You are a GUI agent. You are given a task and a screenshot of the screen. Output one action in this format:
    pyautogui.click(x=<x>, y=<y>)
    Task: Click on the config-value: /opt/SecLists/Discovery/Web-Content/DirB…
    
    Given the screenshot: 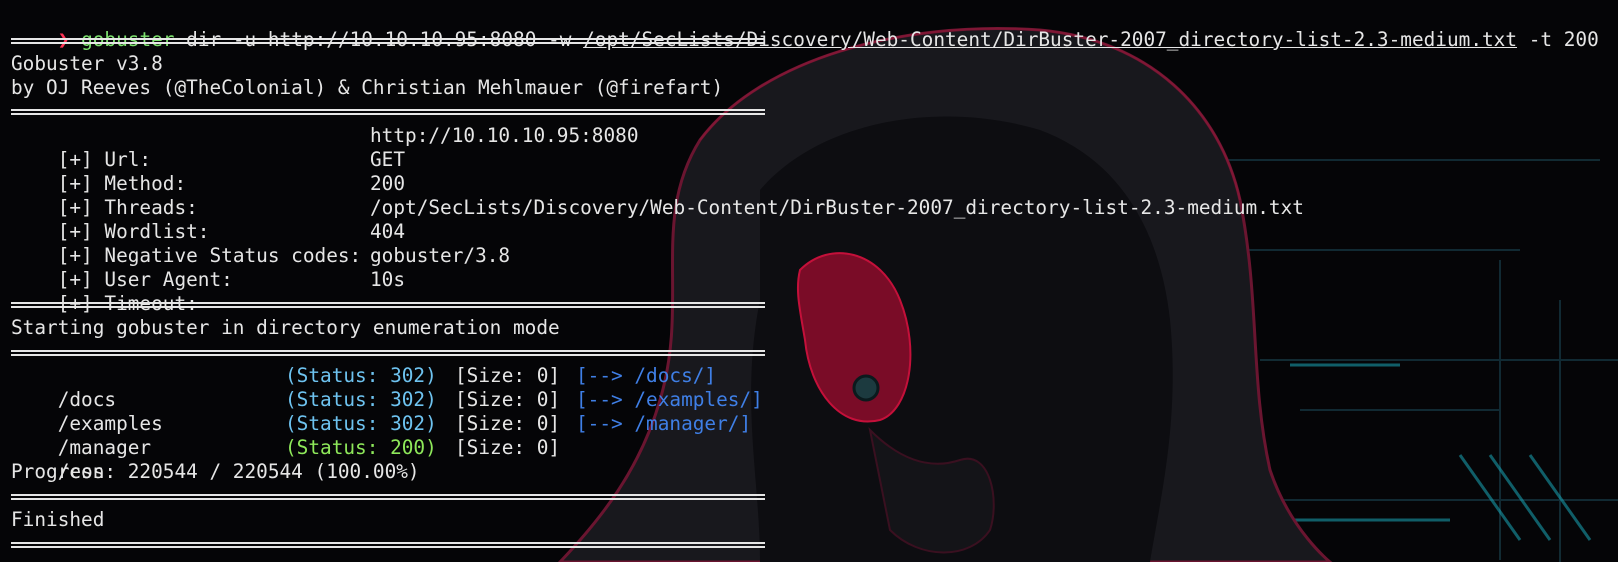 What is the action you would take?
    pyautogui.click(x=837, y=207)
    